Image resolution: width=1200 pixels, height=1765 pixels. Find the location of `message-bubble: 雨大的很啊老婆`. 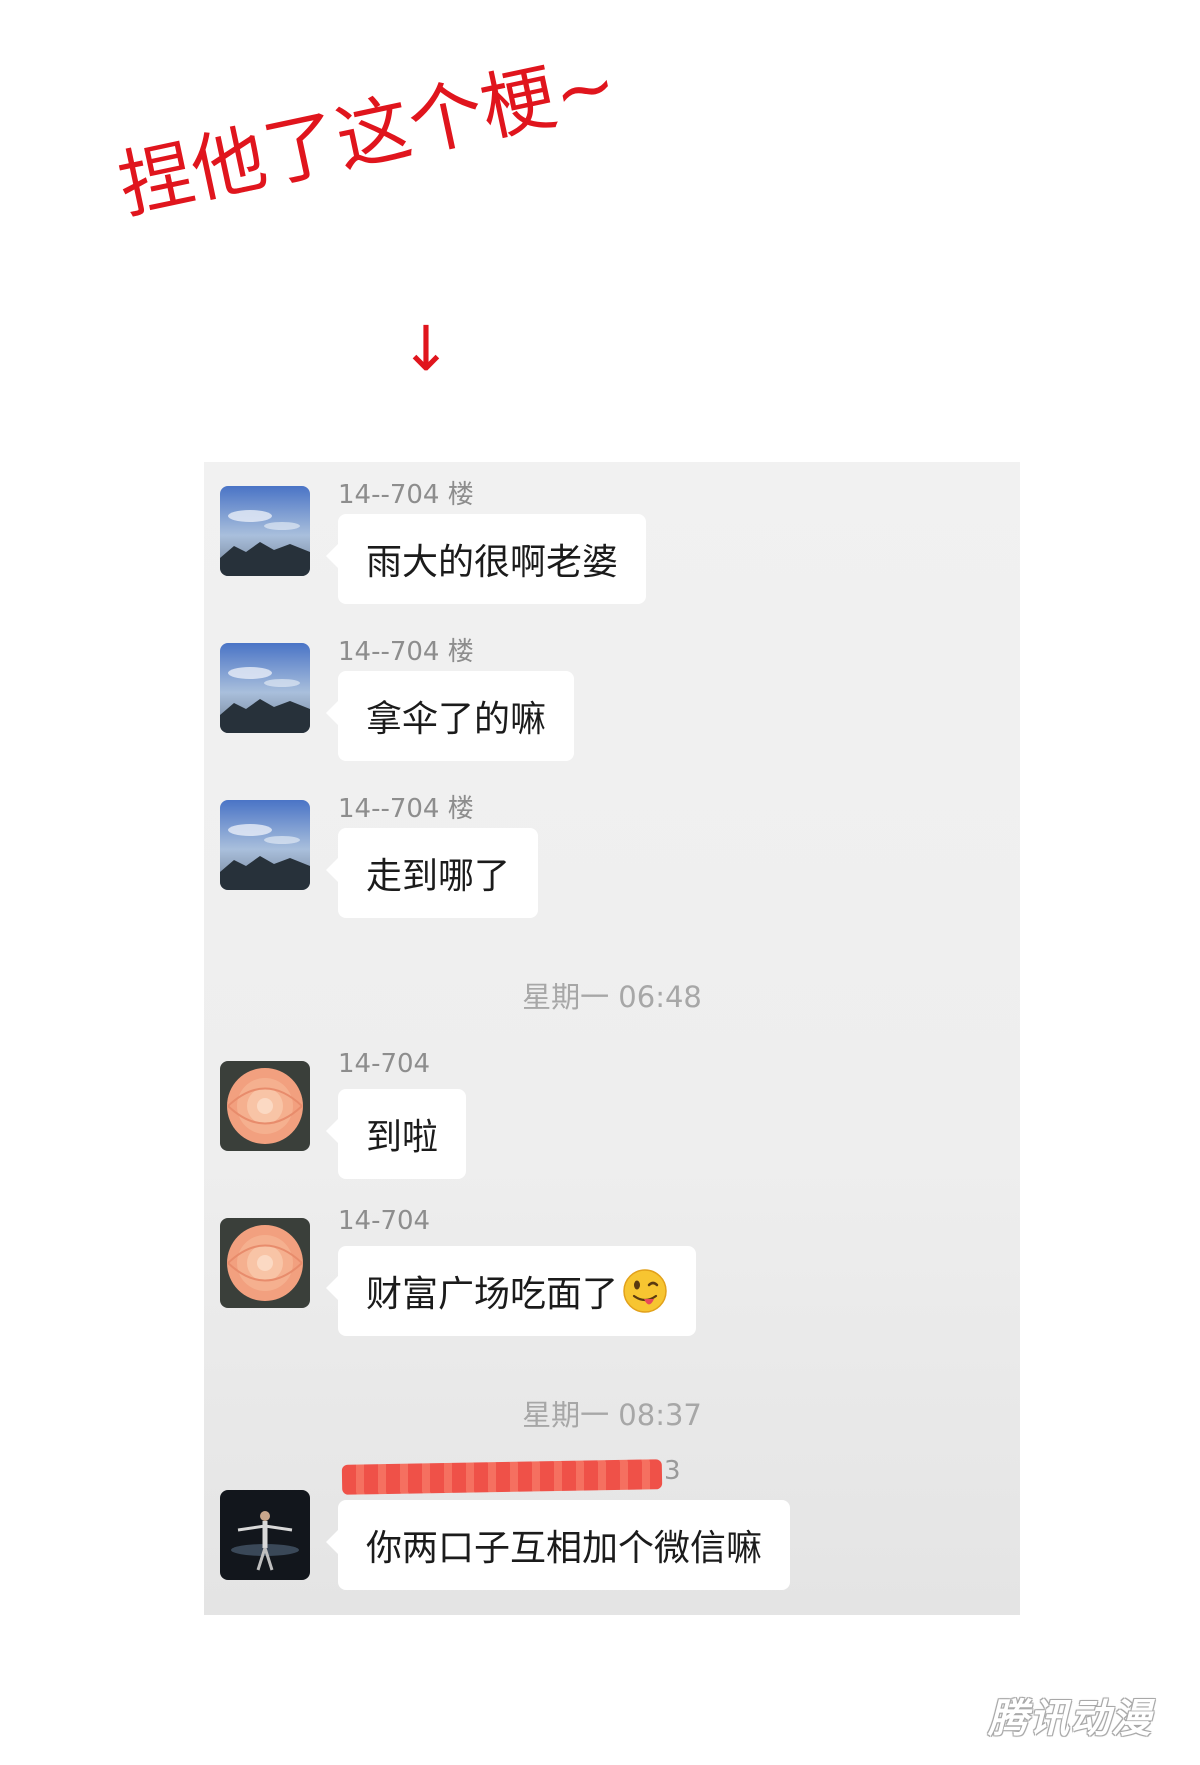

message-bubble: 雨大的很啊老婆 is located at coordinates (486, 559).